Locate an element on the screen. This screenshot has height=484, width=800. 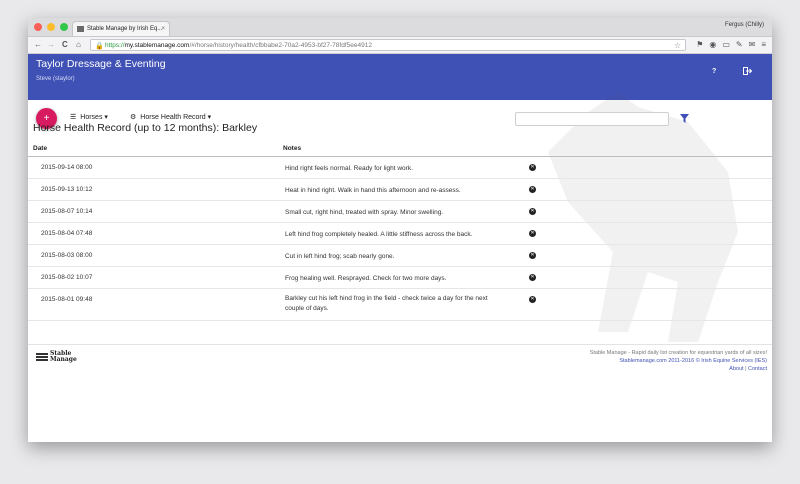
close-window-button is located at coordinates (38, 27).